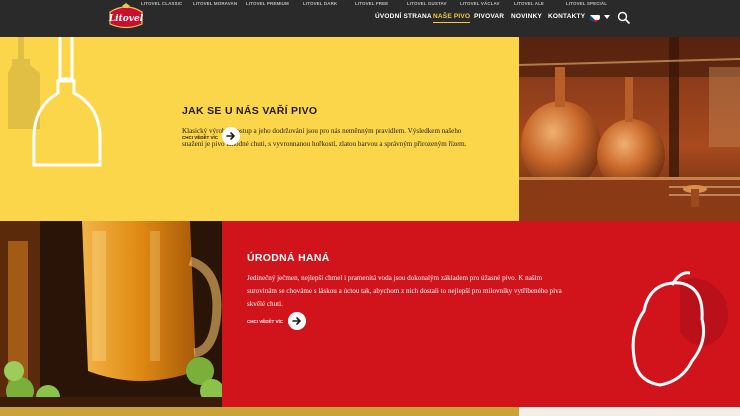  Describe the element at coordinates (629, 129) in the screenshot. I see `brewhouse-photo` at that location.